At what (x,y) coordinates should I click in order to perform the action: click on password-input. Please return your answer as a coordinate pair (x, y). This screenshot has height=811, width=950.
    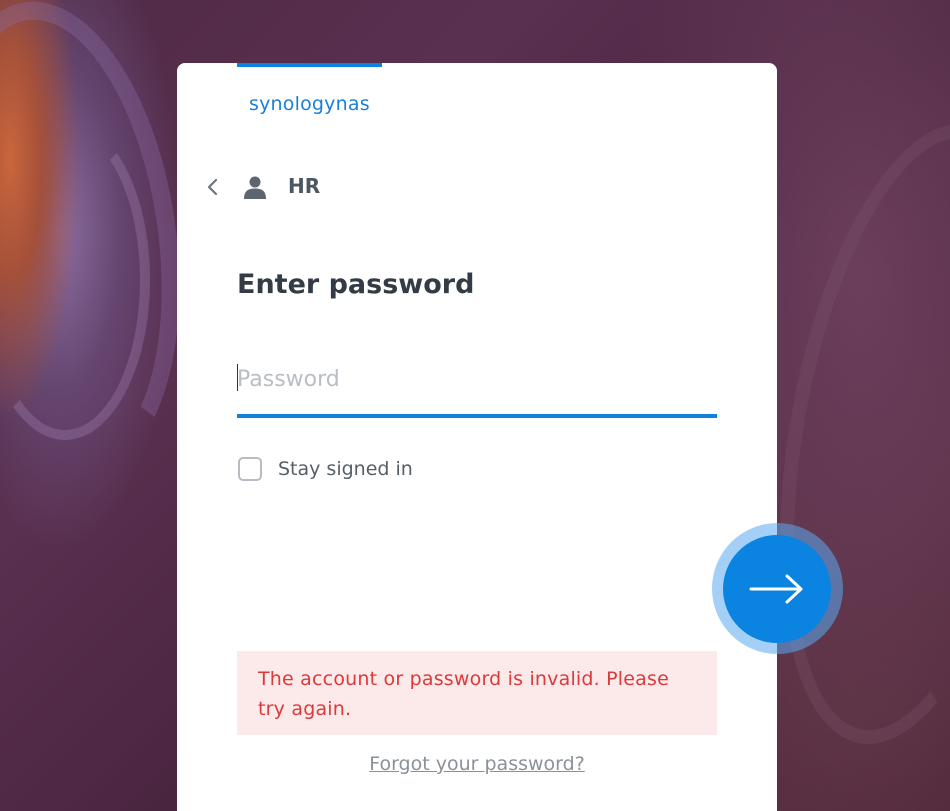
    Looking at the image, I should click on (477, 379).